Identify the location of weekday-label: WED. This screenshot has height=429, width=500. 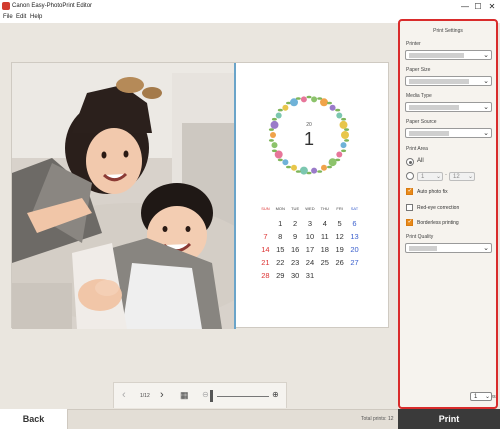
(310, 208).